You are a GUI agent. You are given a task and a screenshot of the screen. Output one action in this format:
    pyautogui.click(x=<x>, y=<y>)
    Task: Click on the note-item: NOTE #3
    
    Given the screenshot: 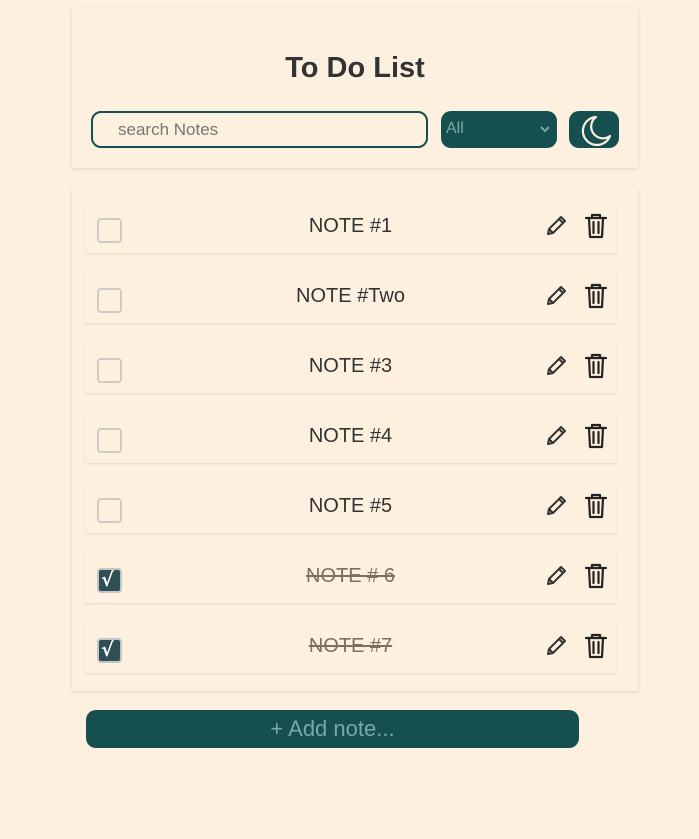 What is the action you would take?
    pyautogui.click(x=350, y=368)
    